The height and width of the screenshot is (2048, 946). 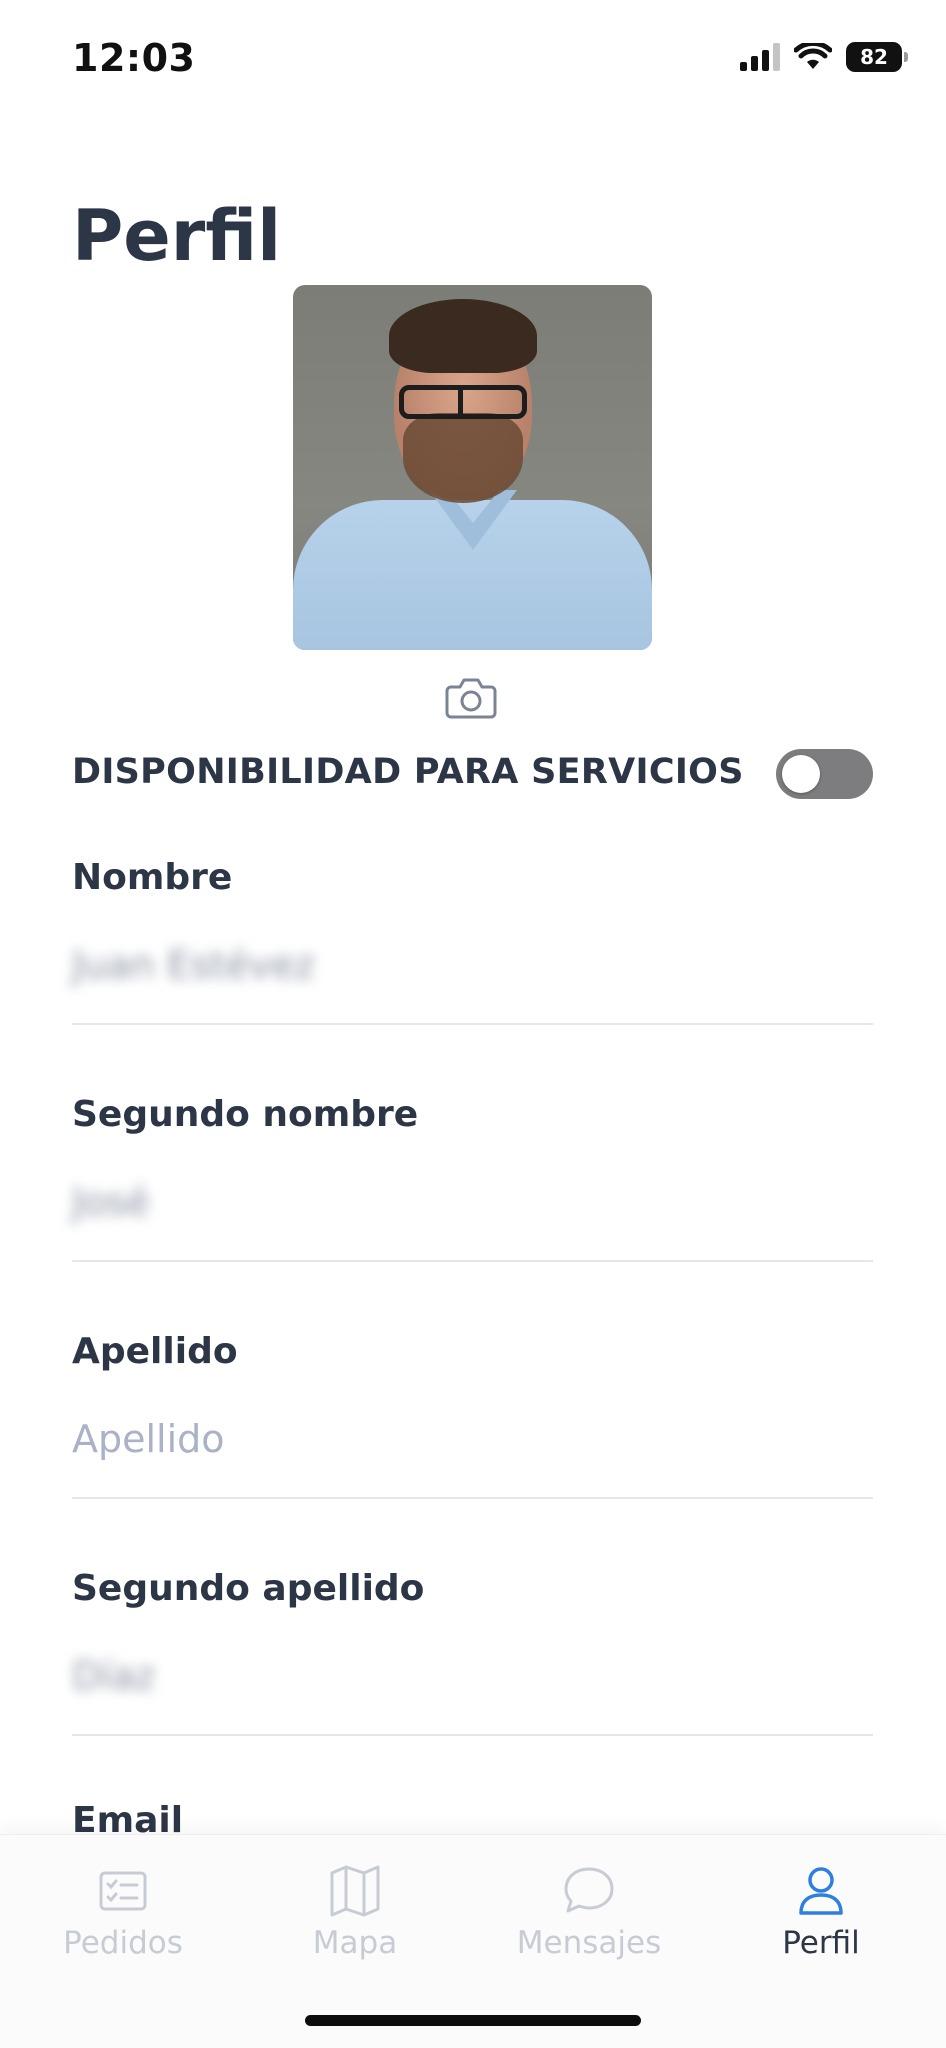 What do you see at coordinates (589, 1890) in the screenshot?
I see `chat-bubble-icon` at bounding box center [589, 1890].